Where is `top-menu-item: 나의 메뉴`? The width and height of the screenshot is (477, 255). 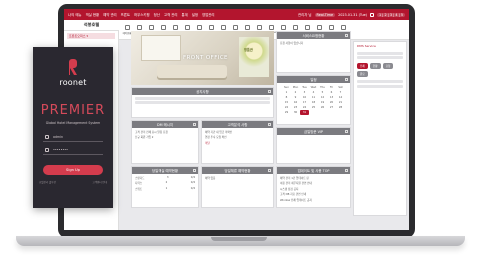
top-menu-item: 나의 메뉴 is located at coordinates (75, 14).